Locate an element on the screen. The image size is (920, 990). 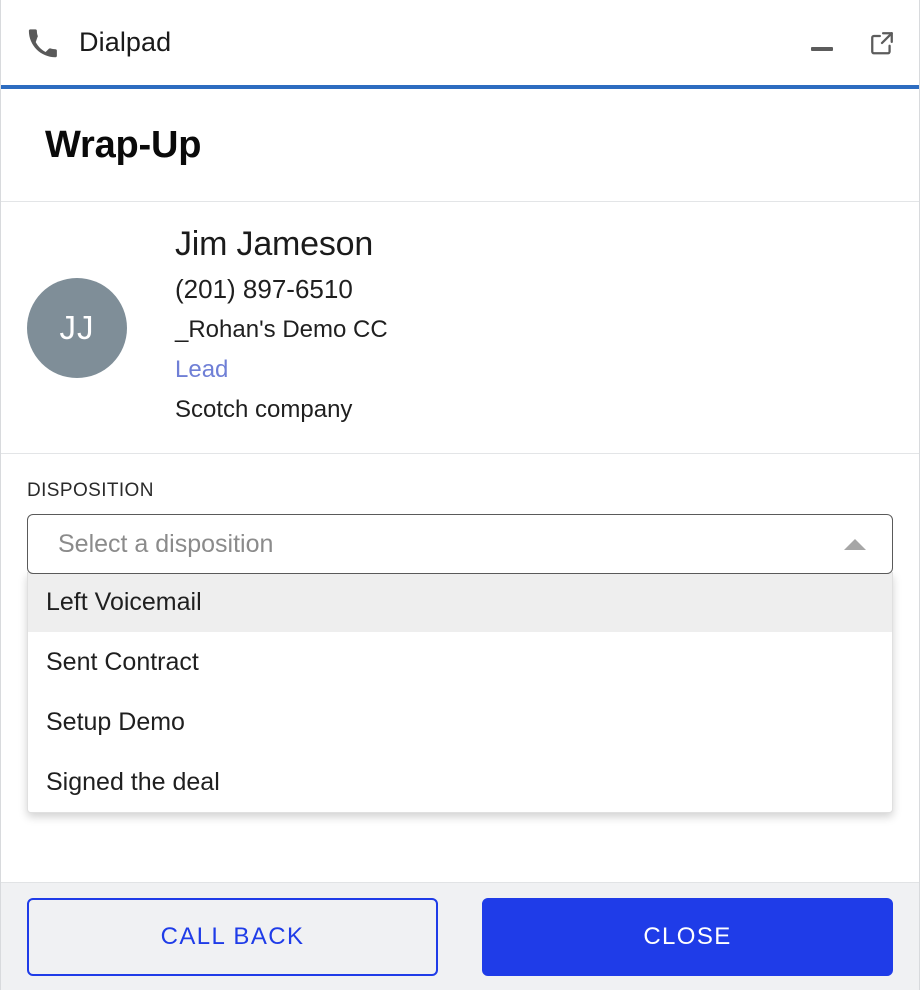
disposition-label: DISPOSITION is located at coordinates (90, 490).